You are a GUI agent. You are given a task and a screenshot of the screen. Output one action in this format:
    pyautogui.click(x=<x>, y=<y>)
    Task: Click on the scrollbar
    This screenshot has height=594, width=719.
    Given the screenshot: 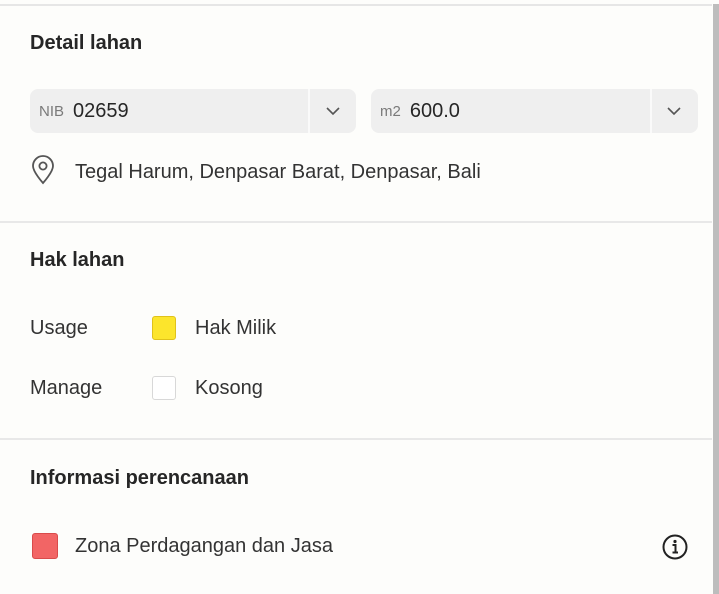 What is the action you would take?
    pyautogui.click(x=716, y=299)
    